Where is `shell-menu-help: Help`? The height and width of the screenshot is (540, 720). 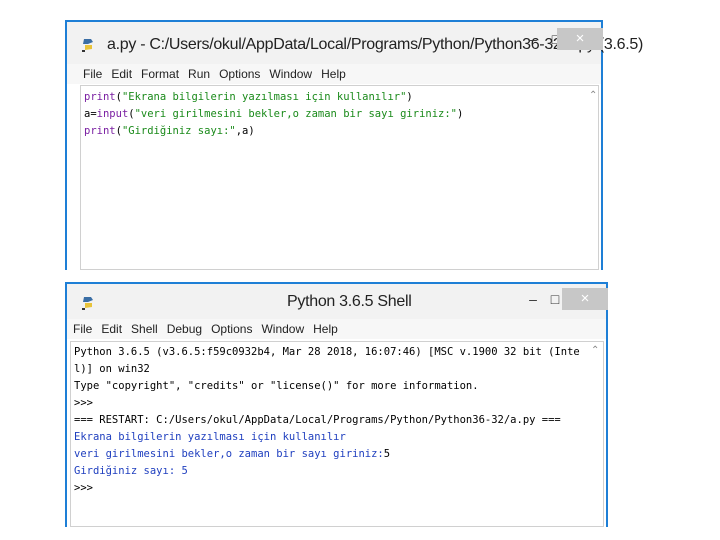
shell-menu-help: Help is located at coordinates (325, 329).